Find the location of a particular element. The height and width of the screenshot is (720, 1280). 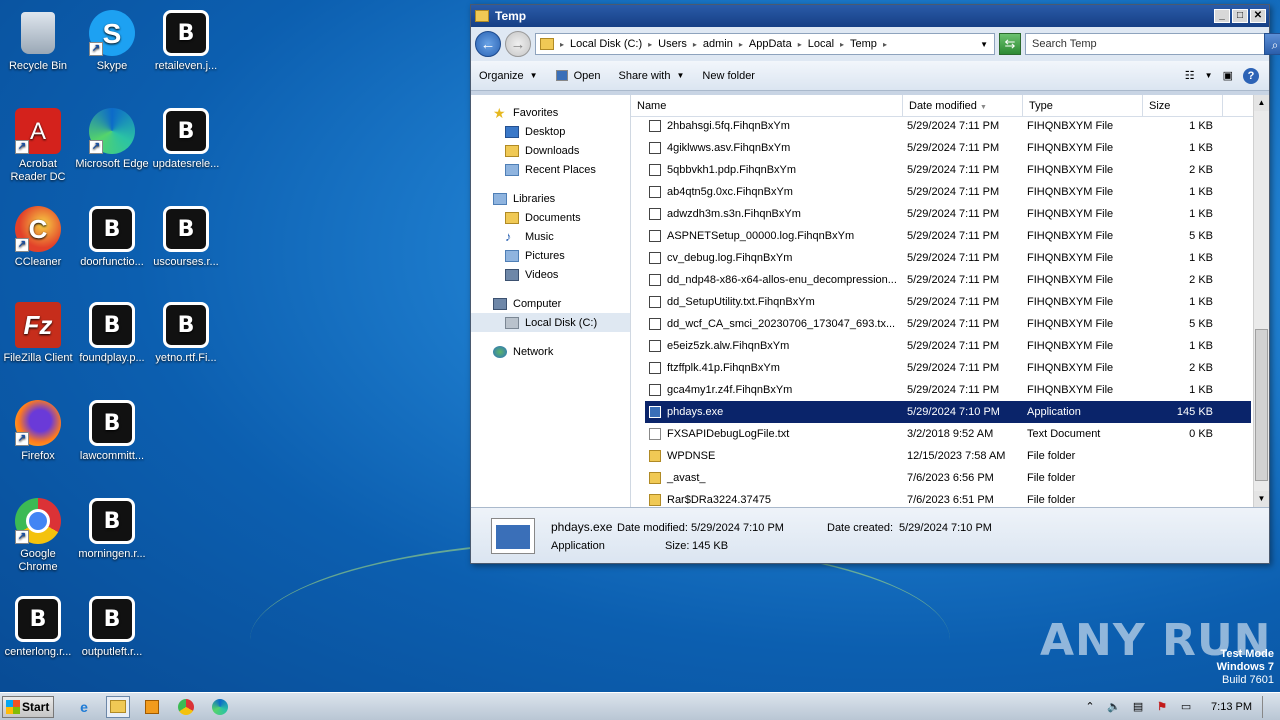

nav-favorites: ★ Favorites is located at coordinates (550, 112).